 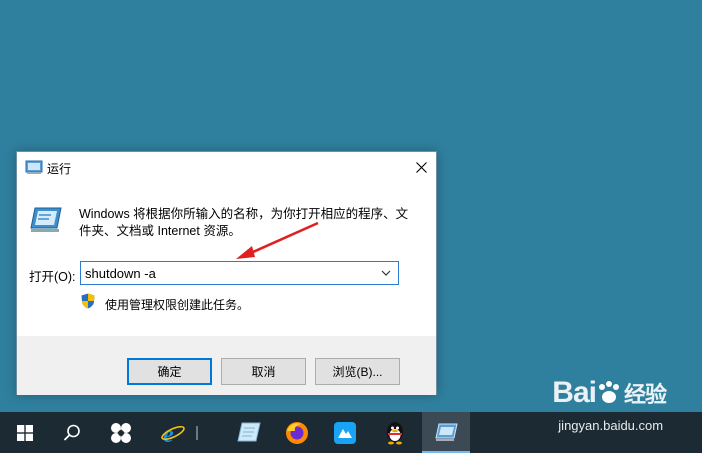 I want to click on separator-bar, so click(x=197, y=432).